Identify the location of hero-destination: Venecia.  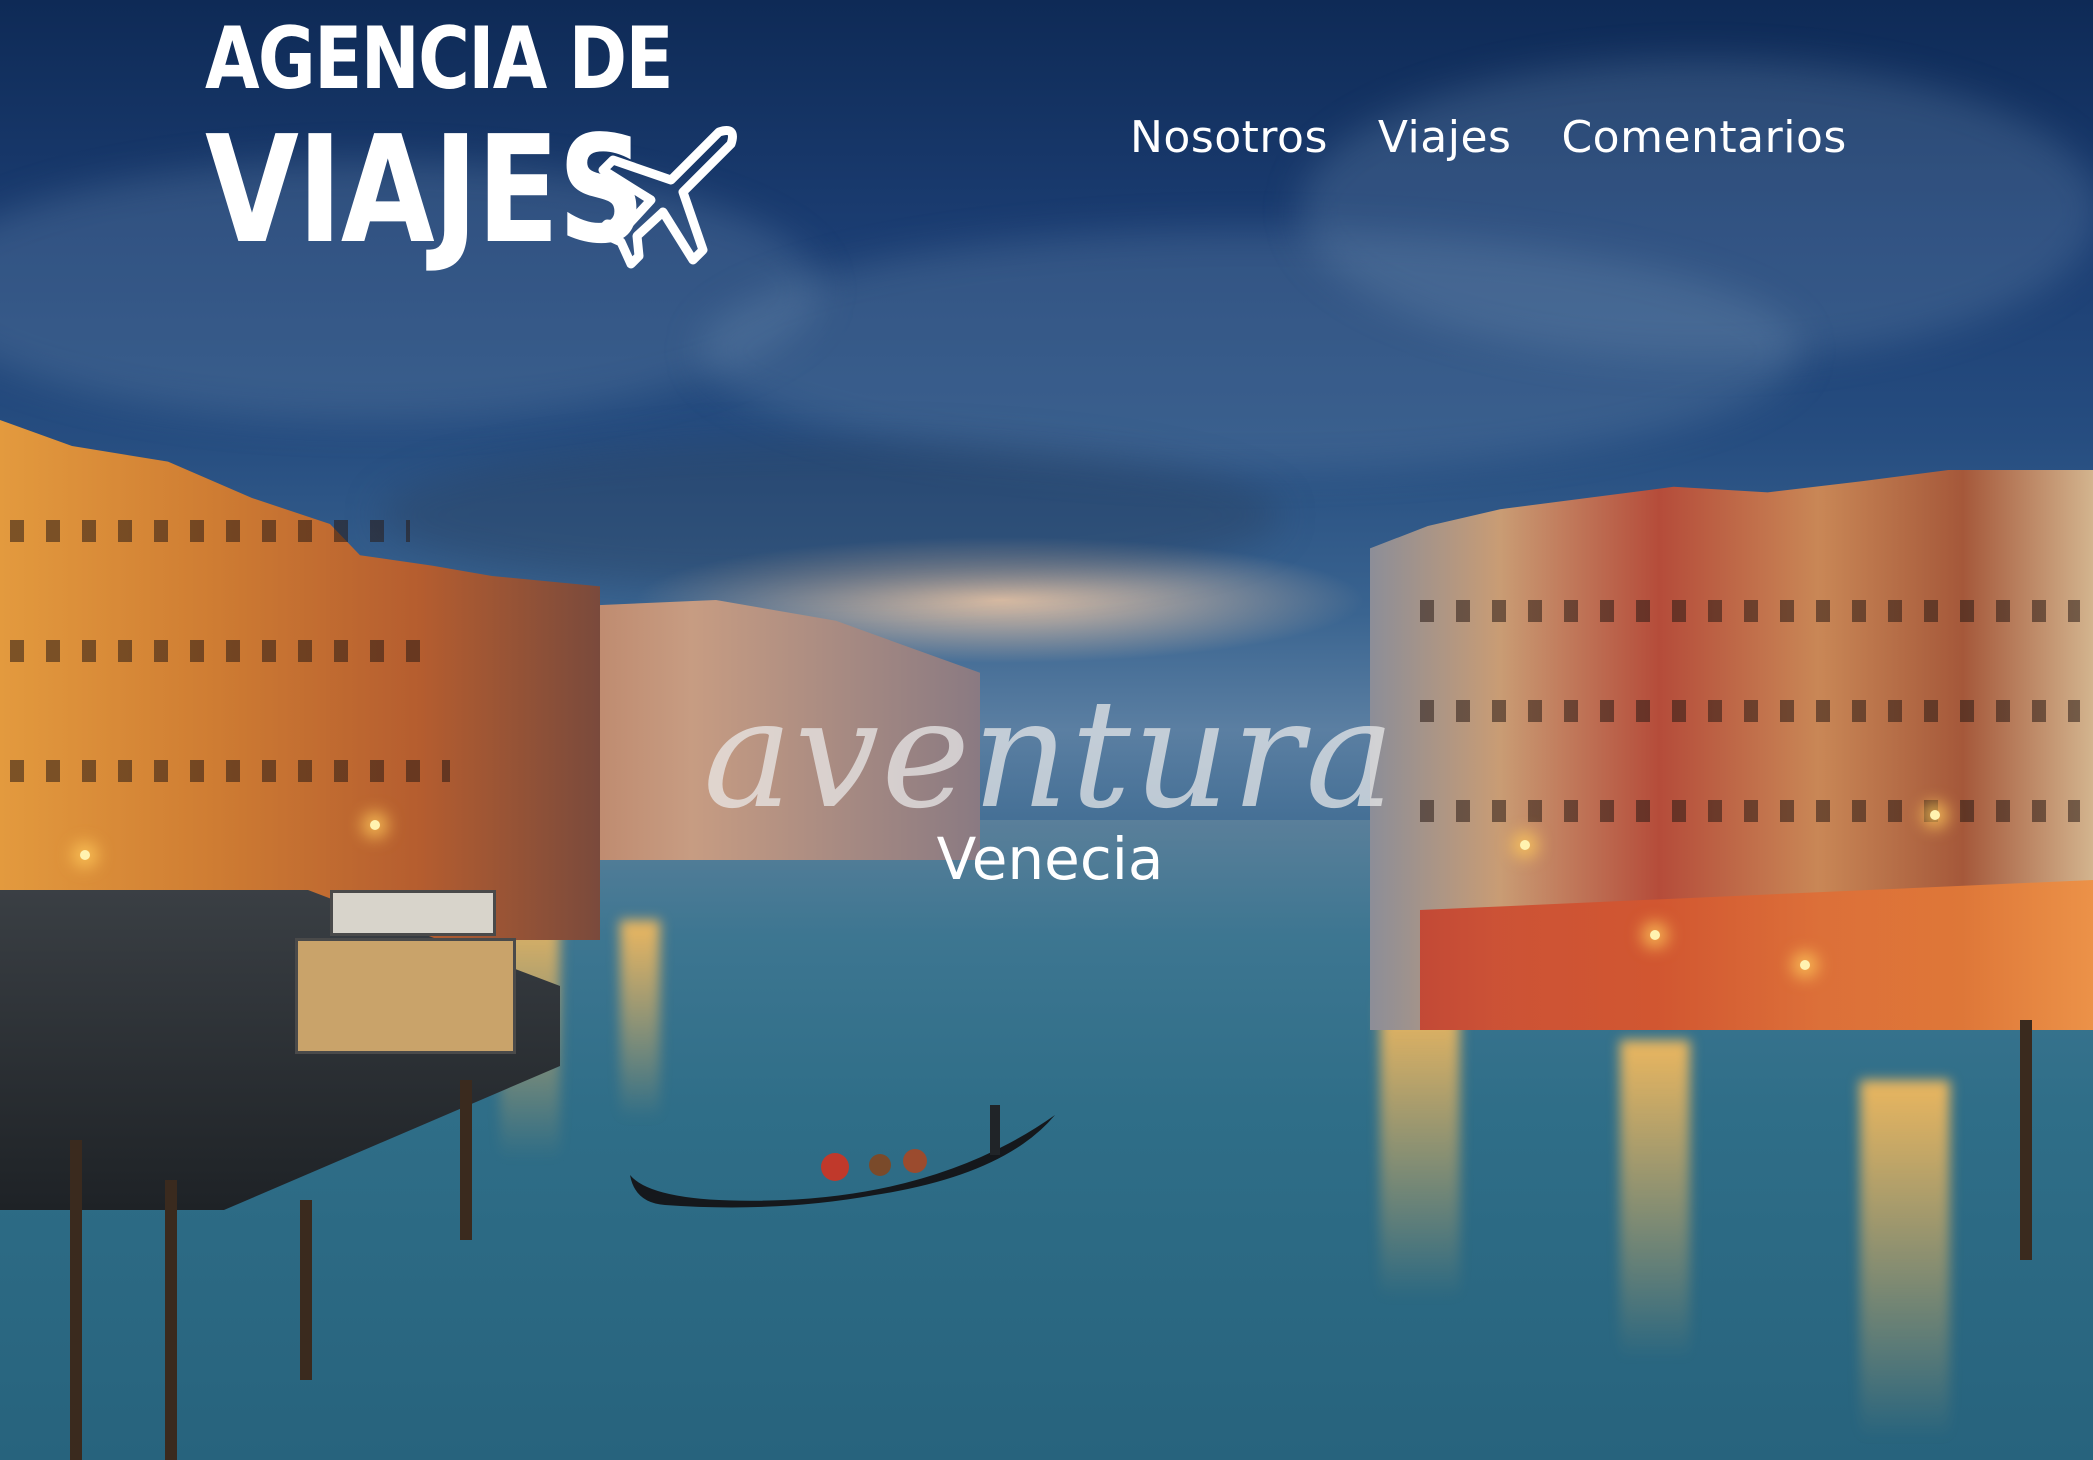
(1050, 859).